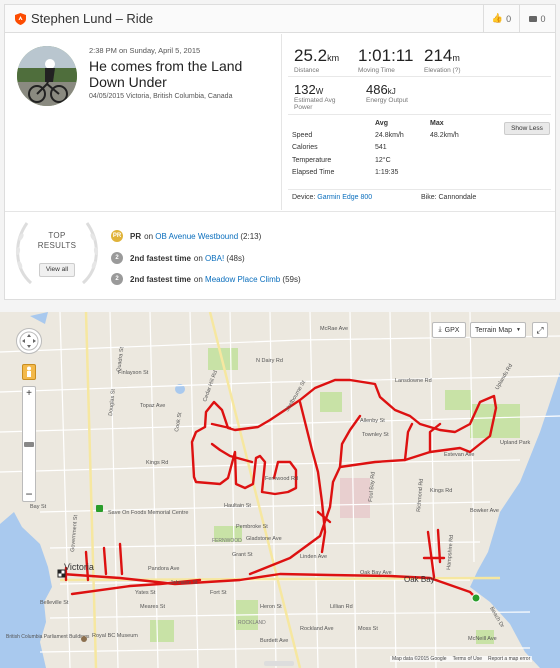  I want to click on activity-title: Stephen Lund – Ride, so click(92, 18).